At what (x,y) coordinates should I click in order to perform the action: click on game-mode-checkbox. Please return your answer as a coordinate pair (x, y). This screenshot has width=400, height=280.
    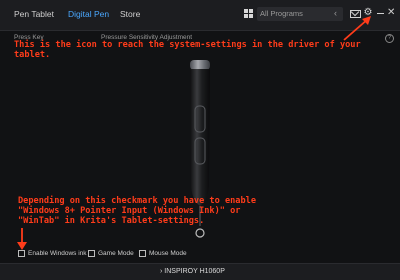
    Looking at the image, I should click on (91, 253).